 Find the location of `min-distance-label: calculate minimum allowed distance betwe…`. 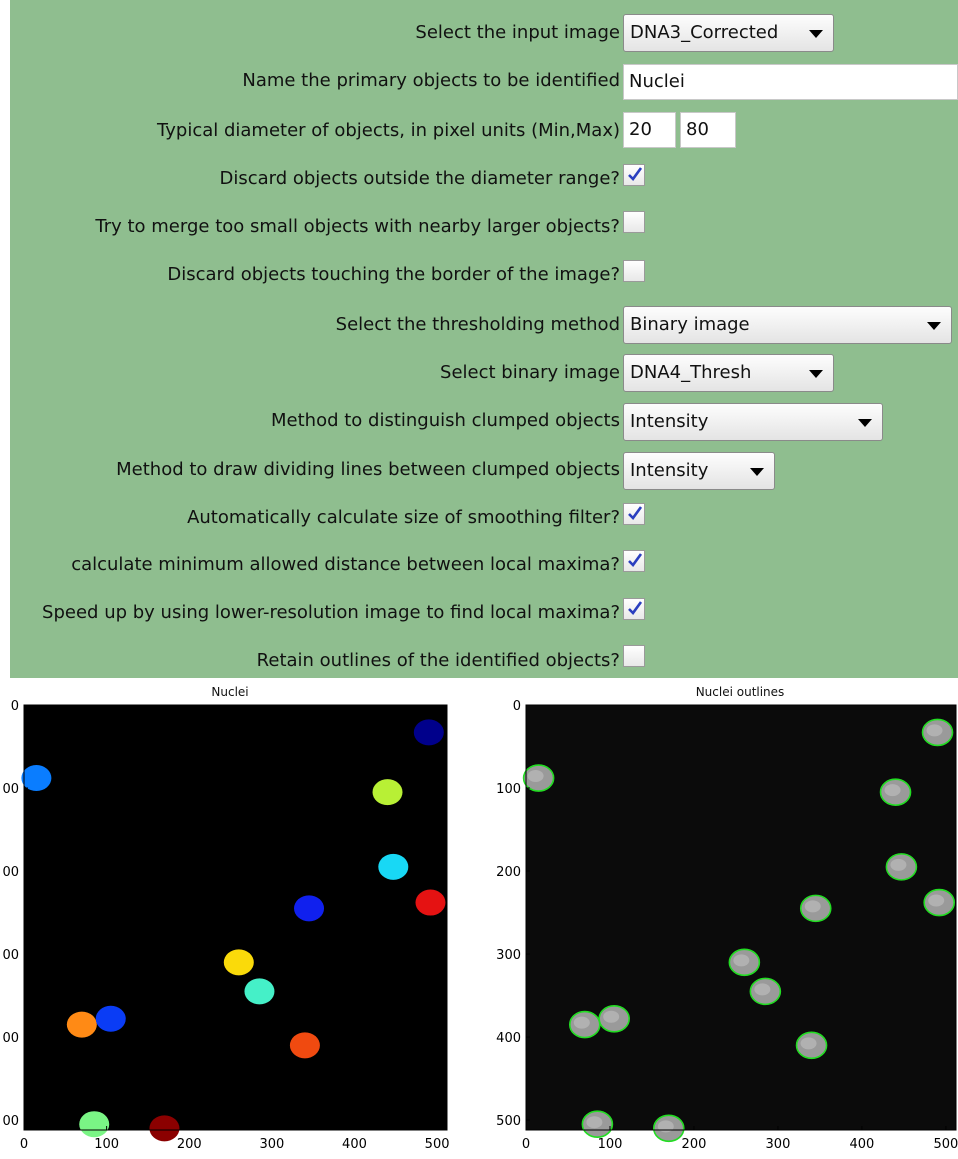

min-distance-label: calculate minimum allowed distance betwe… is located at coordinates (345, 564).